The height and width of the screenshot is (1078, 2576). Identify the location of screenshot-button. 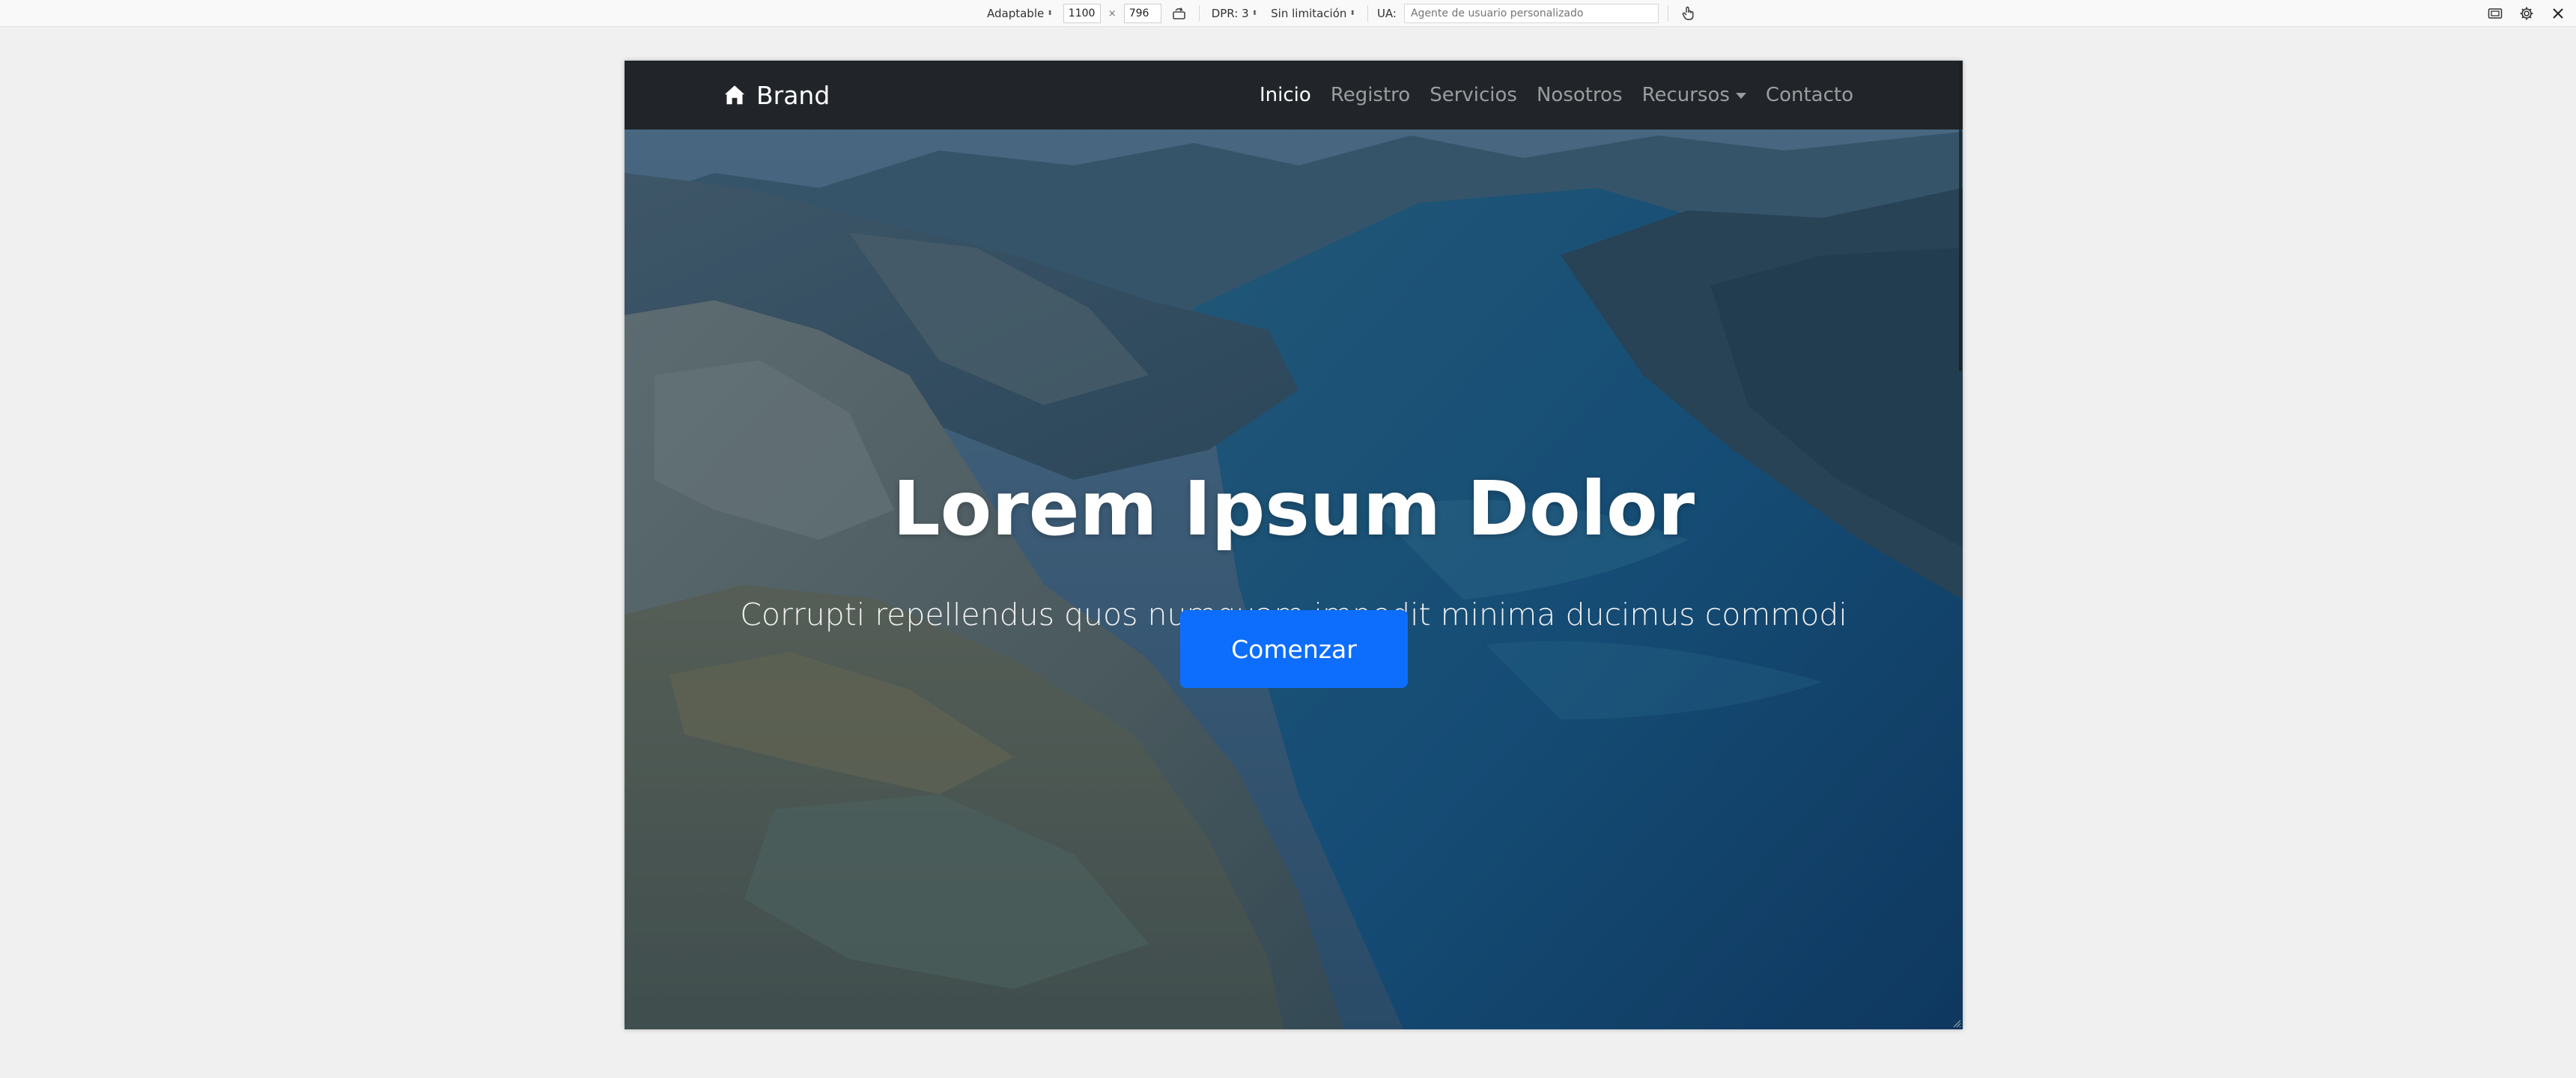
(2495, 13).